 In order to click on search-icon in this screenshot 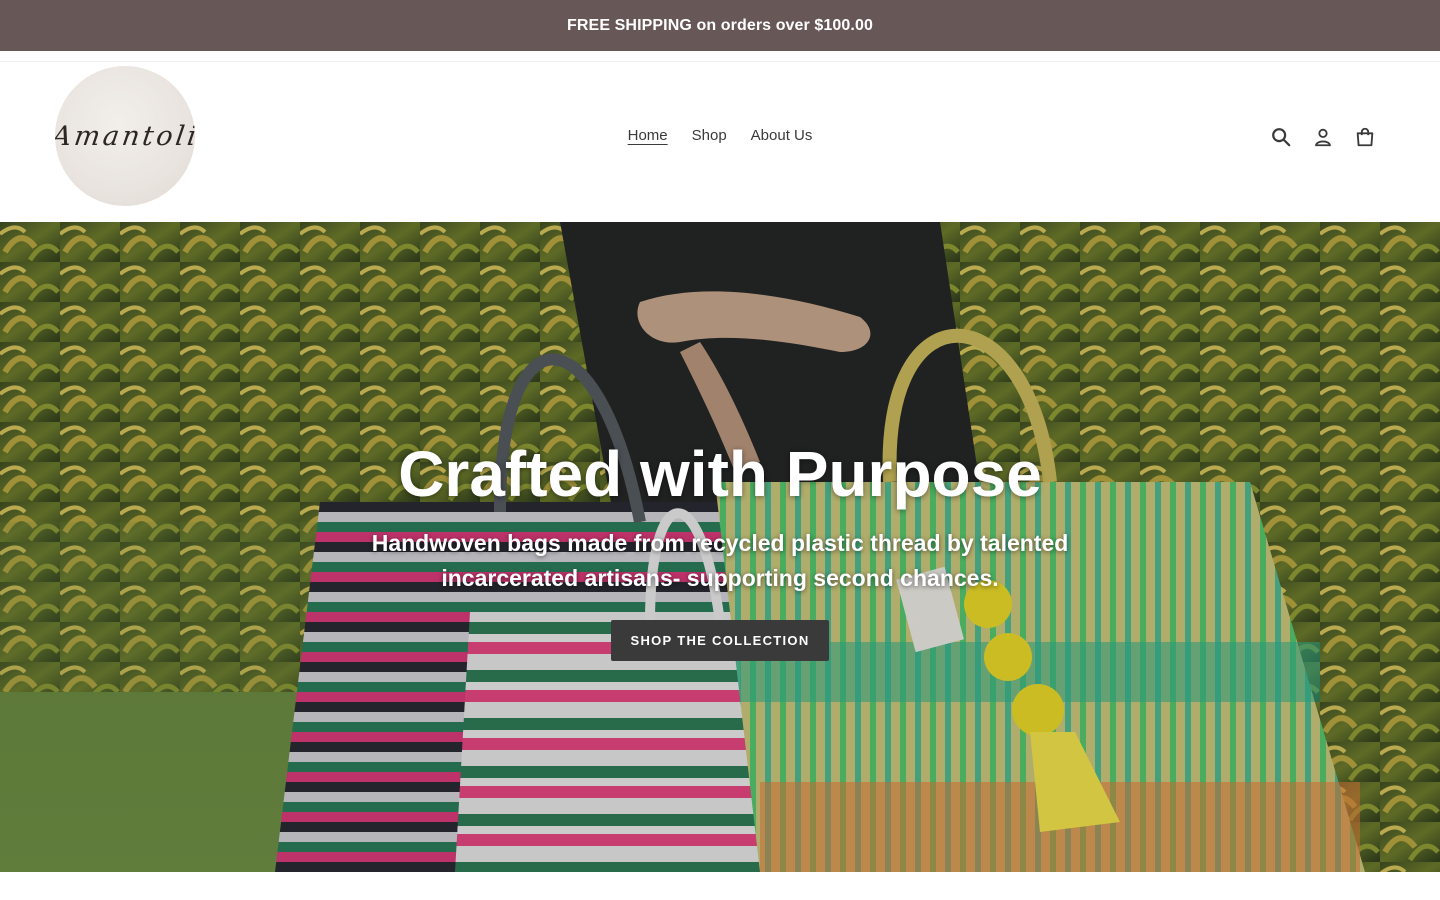, I will do `click(1281, 137)`.